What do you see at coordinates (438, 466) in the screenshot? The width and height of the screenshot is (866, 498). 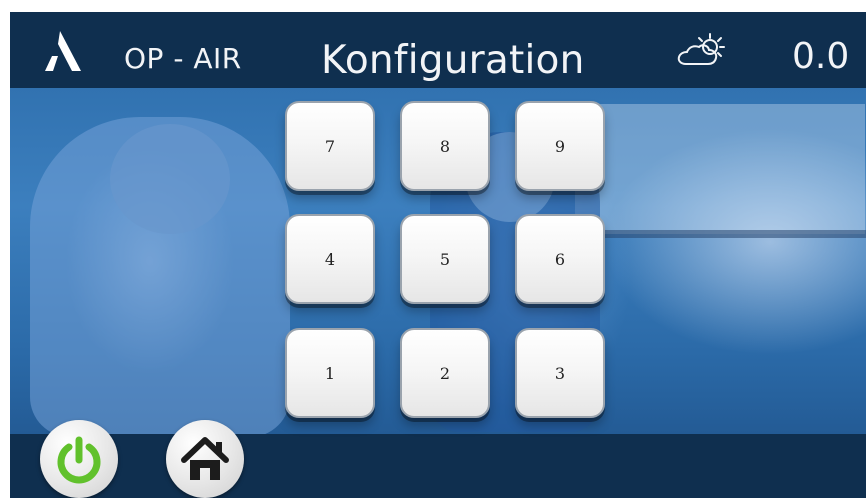 I see `bottom-bar` at bounding box center [438, 466].